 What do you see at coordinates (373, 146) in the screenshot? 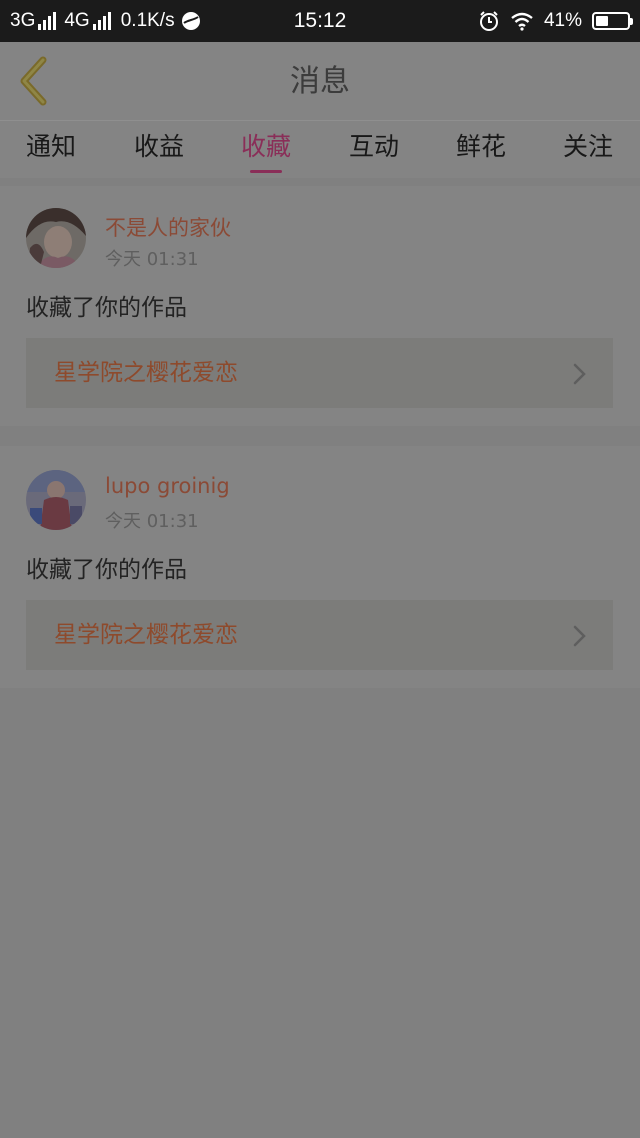
I see `tab-label: 互动` at bounding box center [373, 146].